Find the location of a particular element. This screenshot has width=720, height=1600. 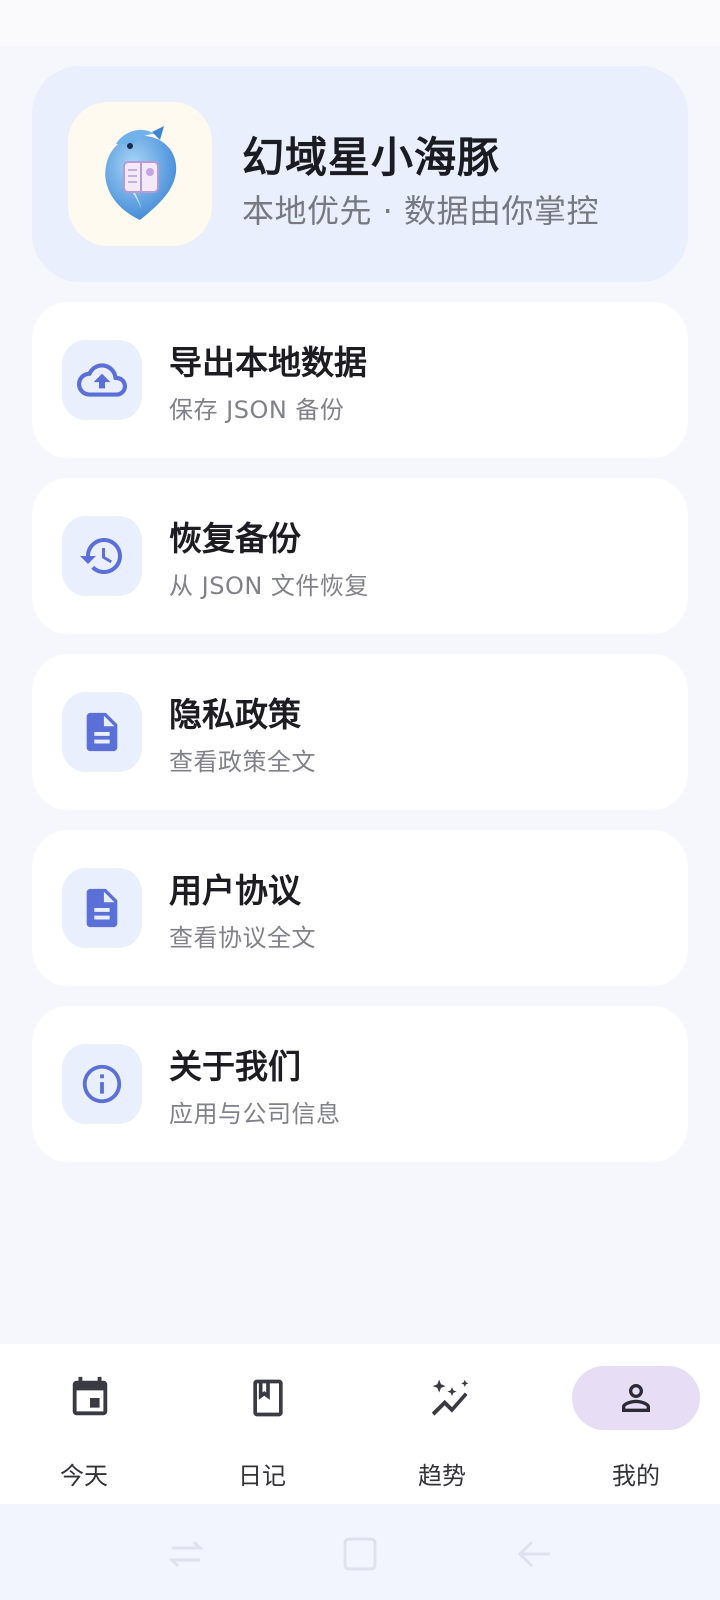

menu-item-user-agreement: 用户协议 查看协议全文 is located at coordinates (360, 908).